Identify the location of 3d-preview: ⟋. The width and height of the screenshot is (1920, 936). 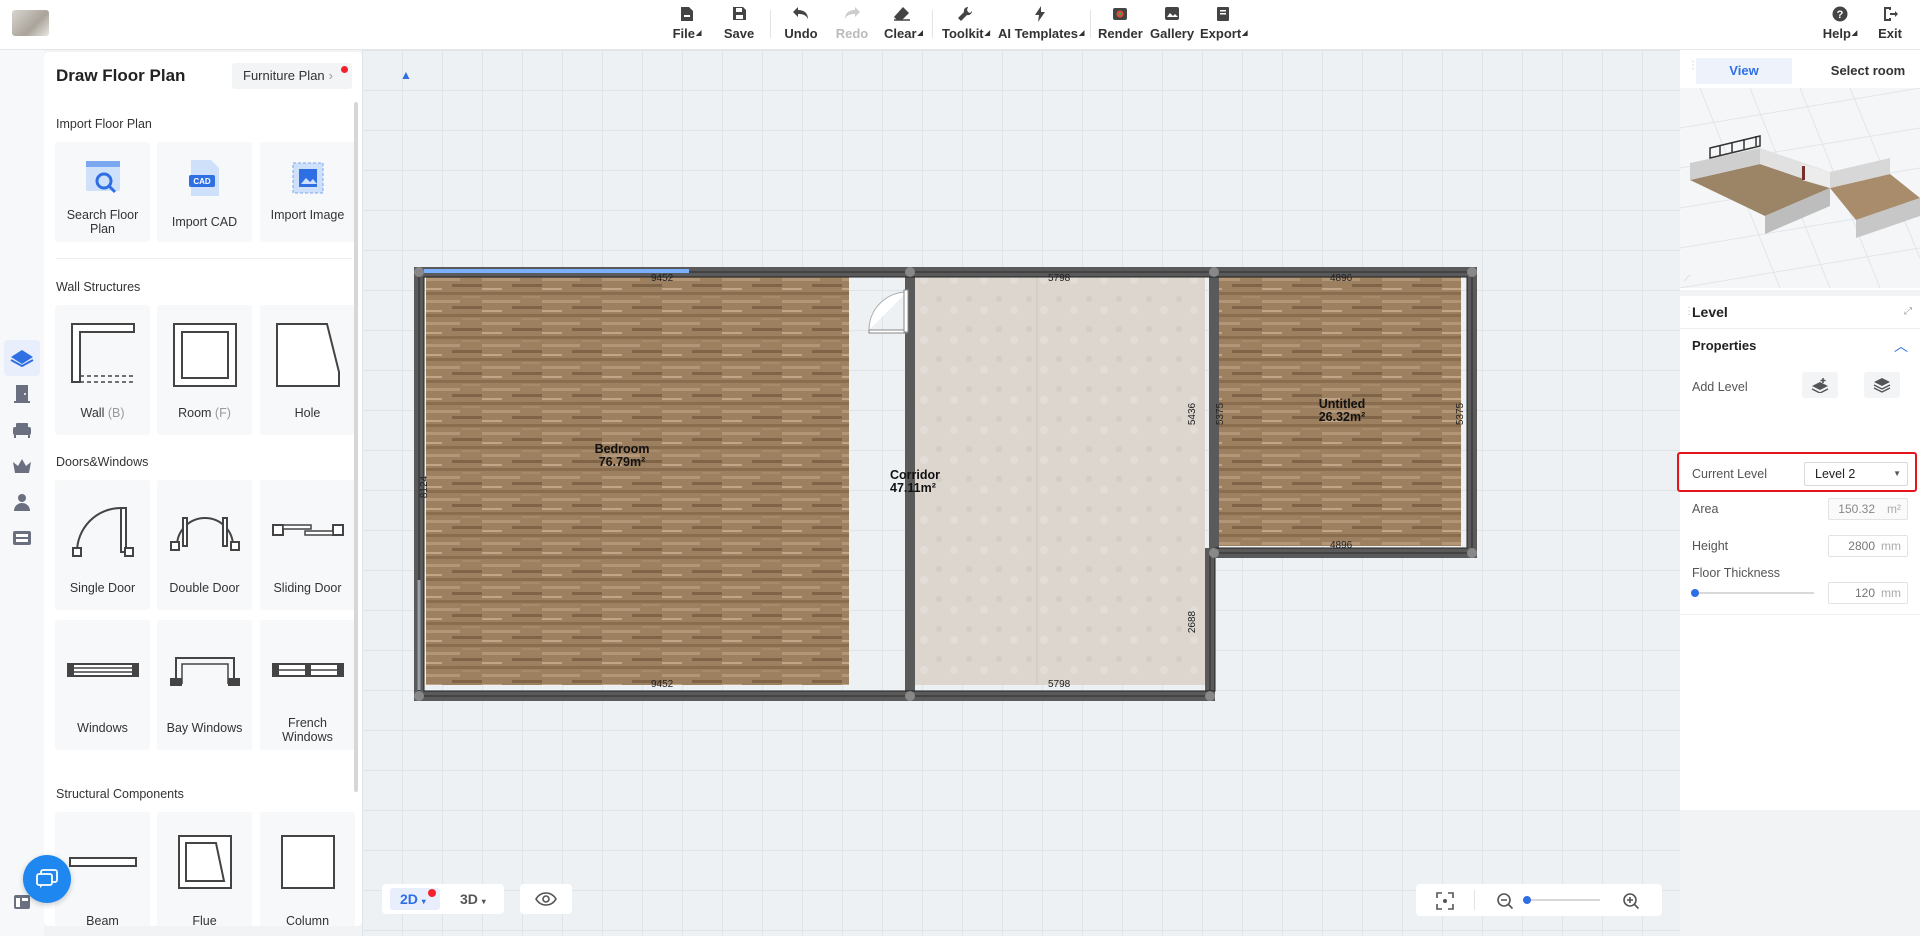
(1800, 188).